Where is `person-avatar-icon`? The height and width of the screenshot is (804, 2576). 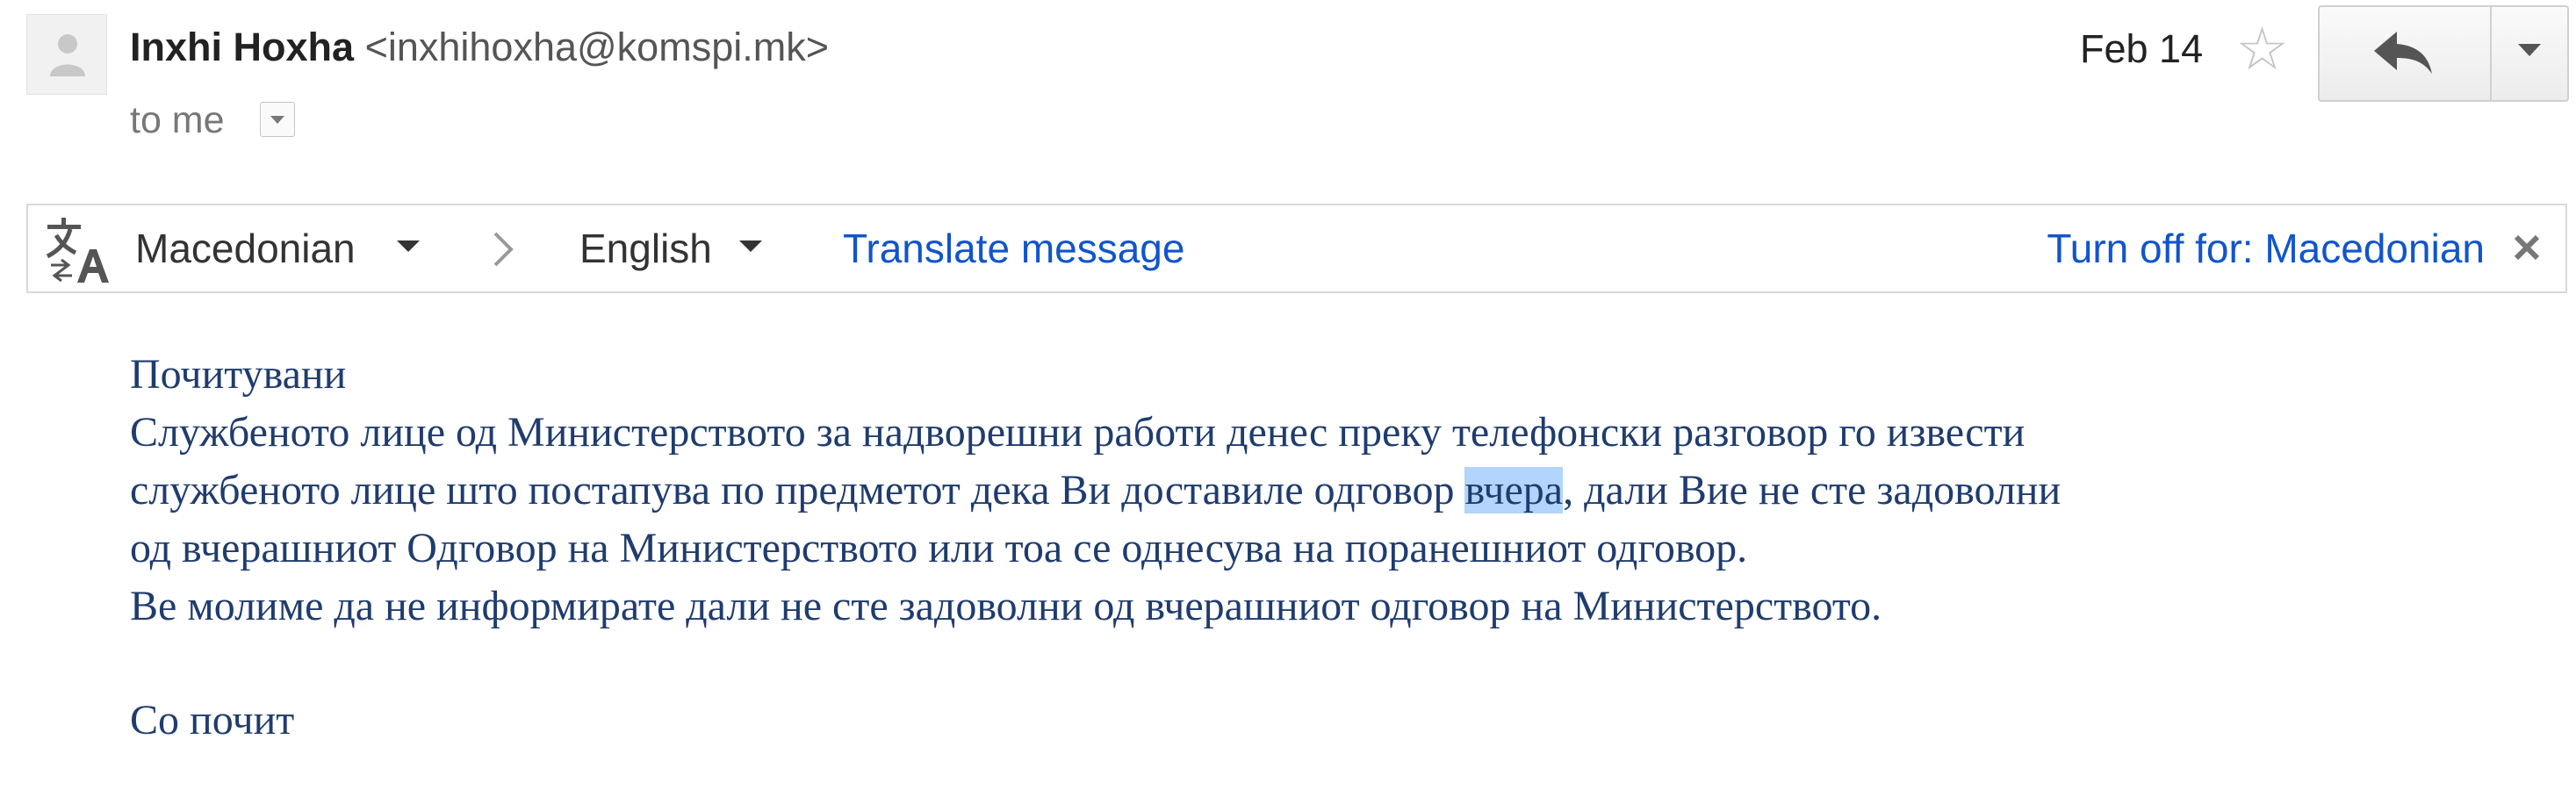 person-avatar-icon is located at coordinates (67, 55).